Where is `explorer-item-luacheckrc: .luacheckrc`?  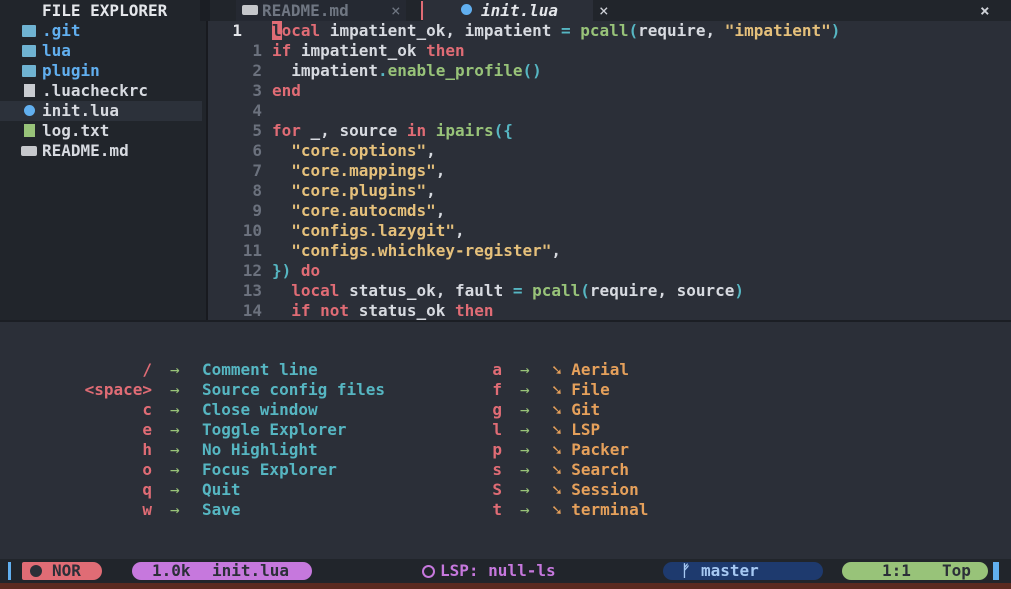
explorer-item-luacheckrc: .luacheckrc is located at coordinates (101, 91).